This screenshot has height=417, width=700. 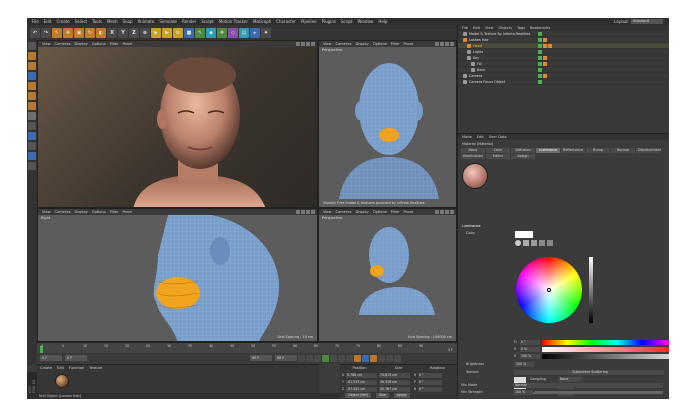 I want to click on material-preview-swatch, so click(x=62, y=381).